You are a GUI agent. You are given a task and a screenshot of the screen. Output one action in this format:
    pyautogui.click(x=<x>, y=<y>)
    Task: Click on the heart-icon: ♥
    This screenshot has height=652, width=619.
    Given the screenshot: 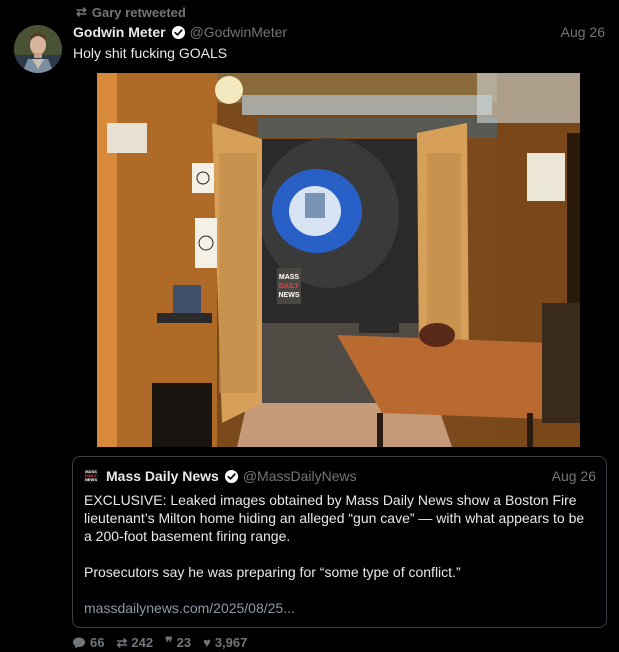 What is the action you would take?
    pyautogui.click(x=207, y=642)
    